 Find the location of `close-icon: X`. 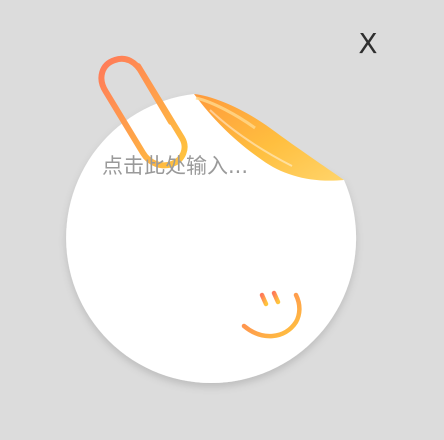

close-icon: X is located at coordinates (368, 43).